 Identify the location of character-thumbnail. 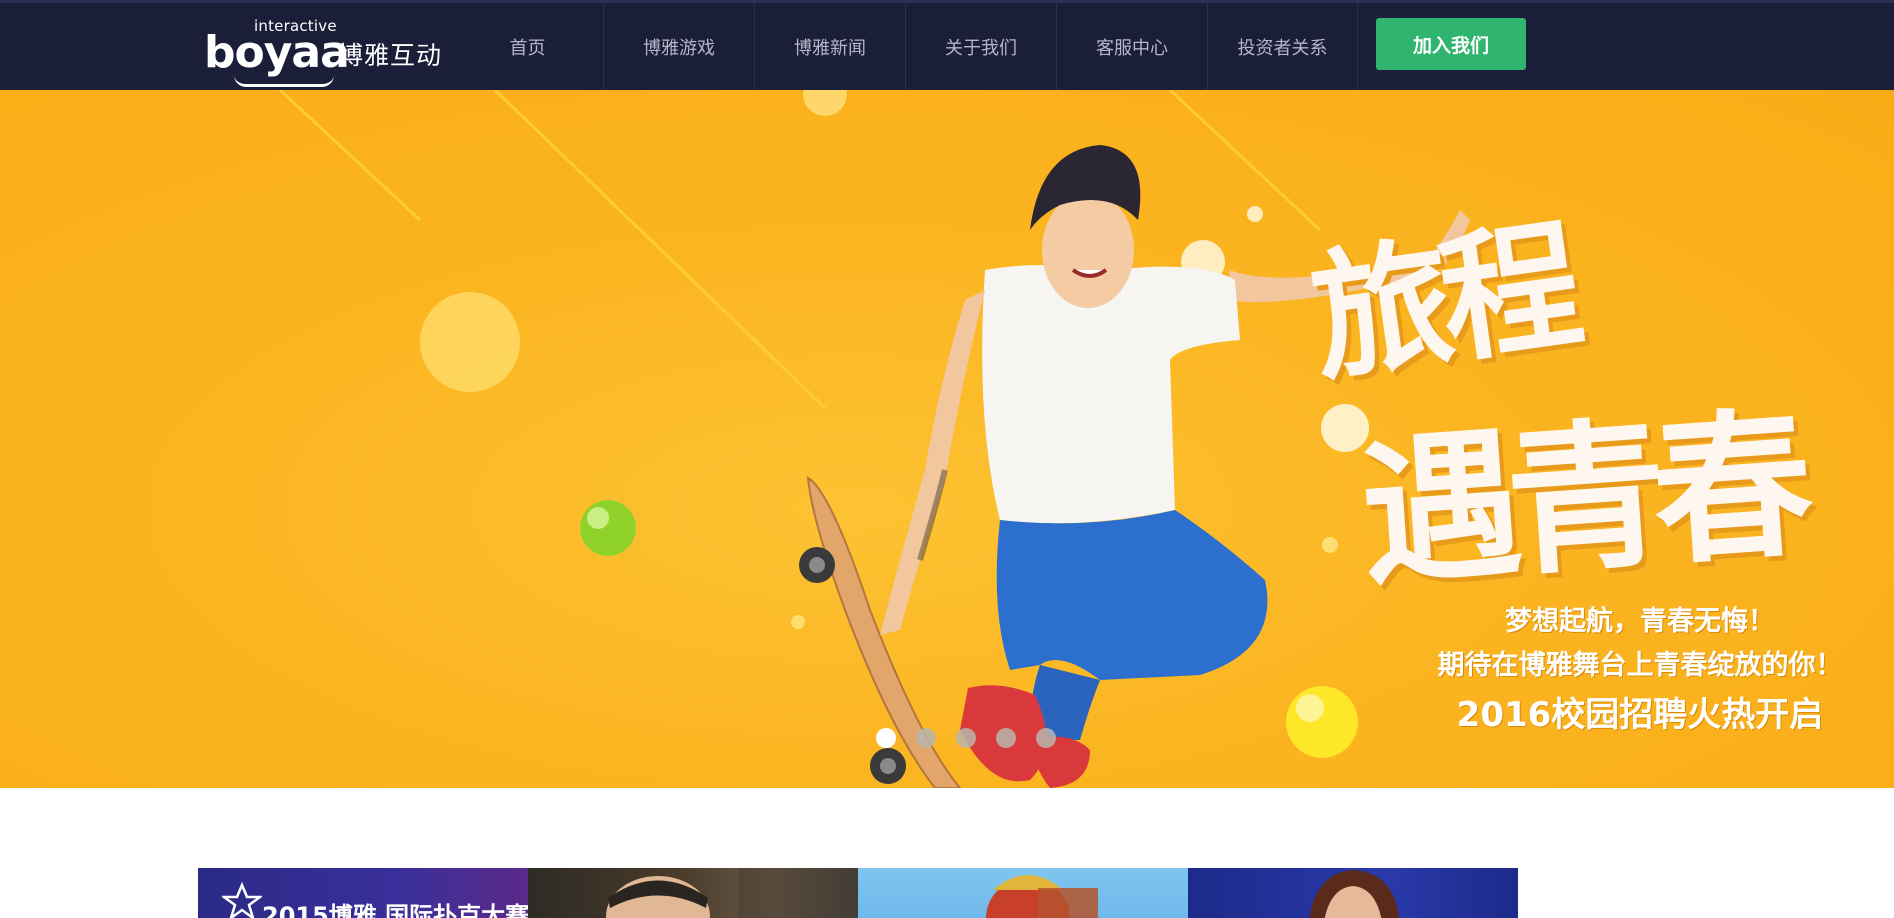
(1354, 894).